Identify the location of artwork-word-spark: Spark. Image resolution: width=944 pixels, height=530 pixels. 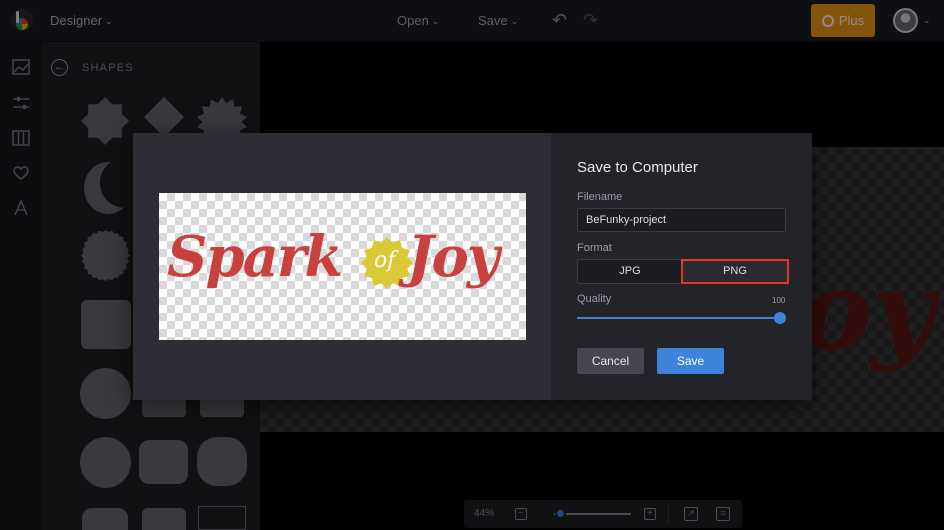
(255, 257).